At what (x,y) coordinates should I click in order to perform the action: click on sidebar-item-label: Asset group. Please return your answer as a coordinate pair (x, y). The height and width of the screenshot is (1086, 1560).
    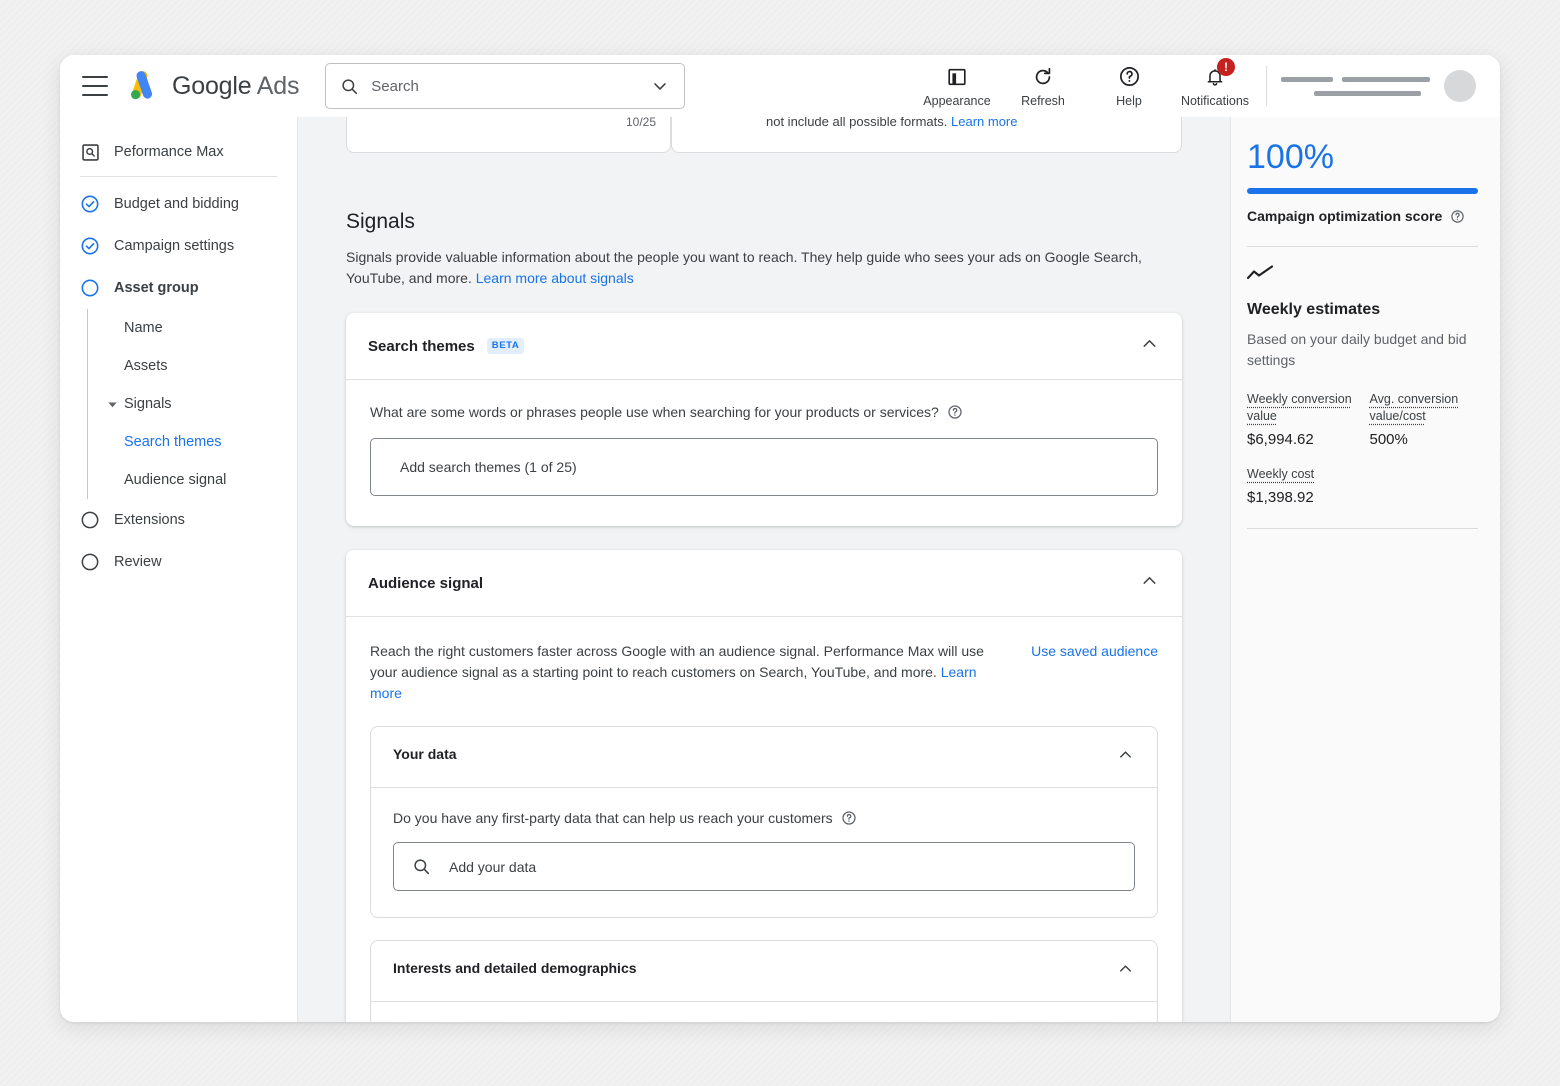
    Looking at the image, I should click on (156, 288).